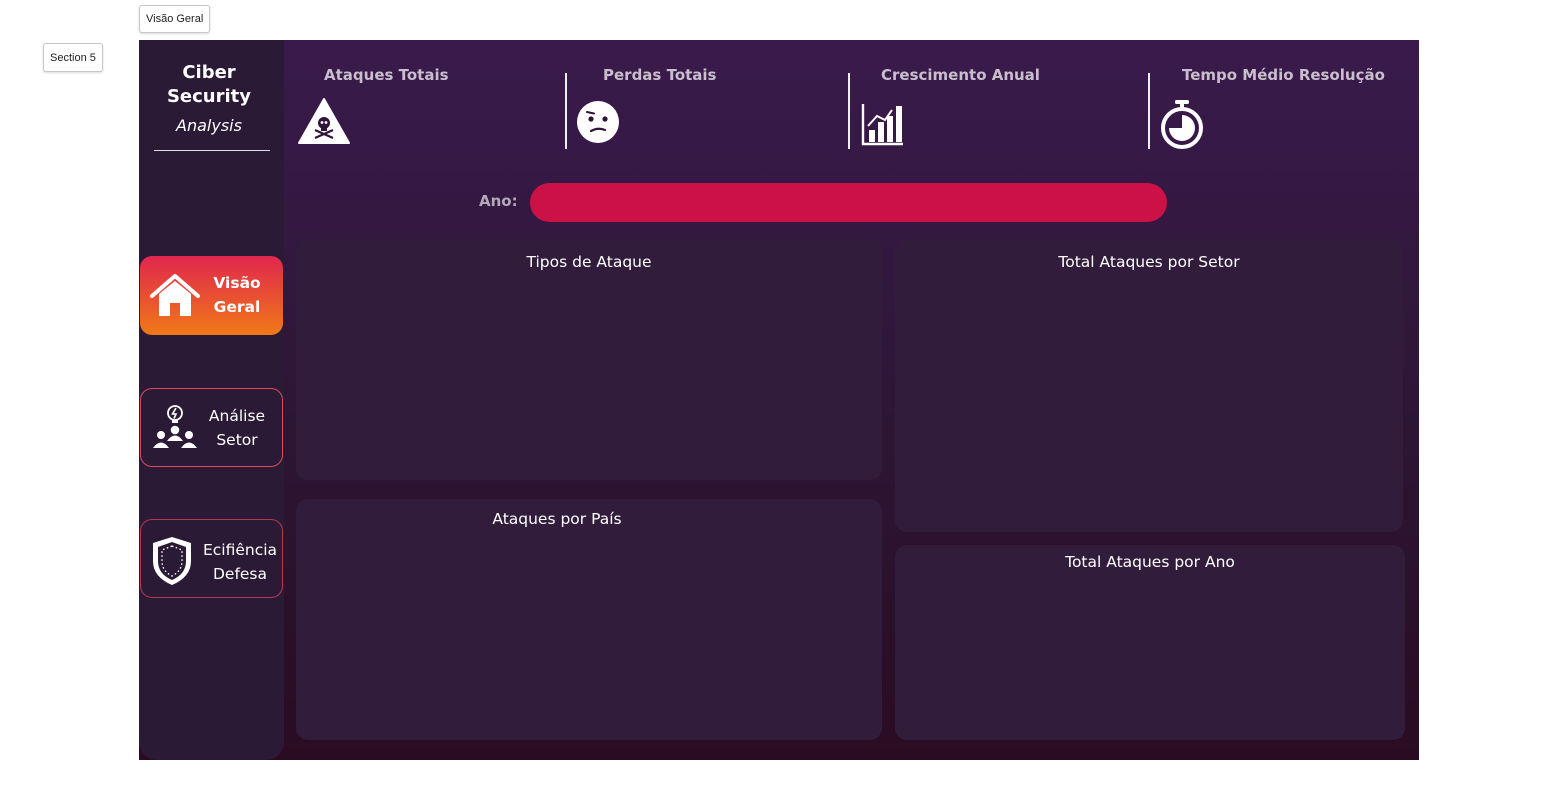  I want to click on bar-growth-icon, so click(882, 125).